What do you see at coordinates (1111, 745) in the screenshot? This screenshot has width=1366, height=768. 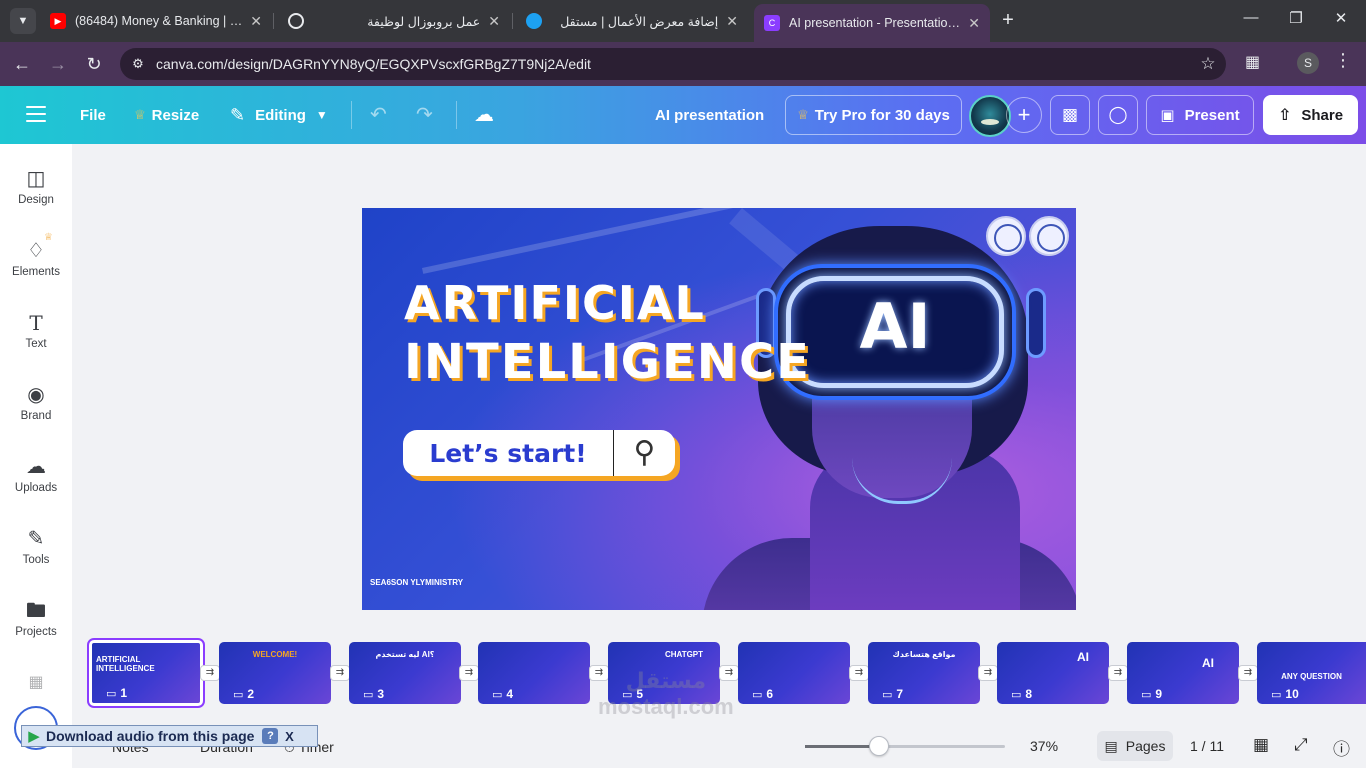 I see `pages-icon: ▤` at bounding box center [1111, 745].